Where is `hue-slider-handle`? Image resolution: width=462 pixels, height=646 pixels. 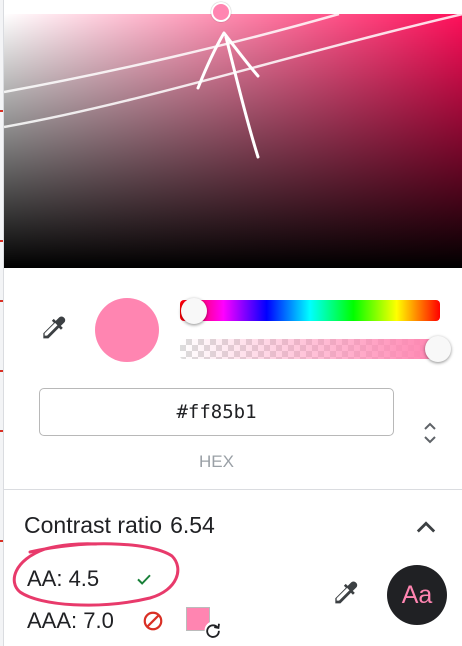
hue-slider-handle is located at coordinates (194, 311).